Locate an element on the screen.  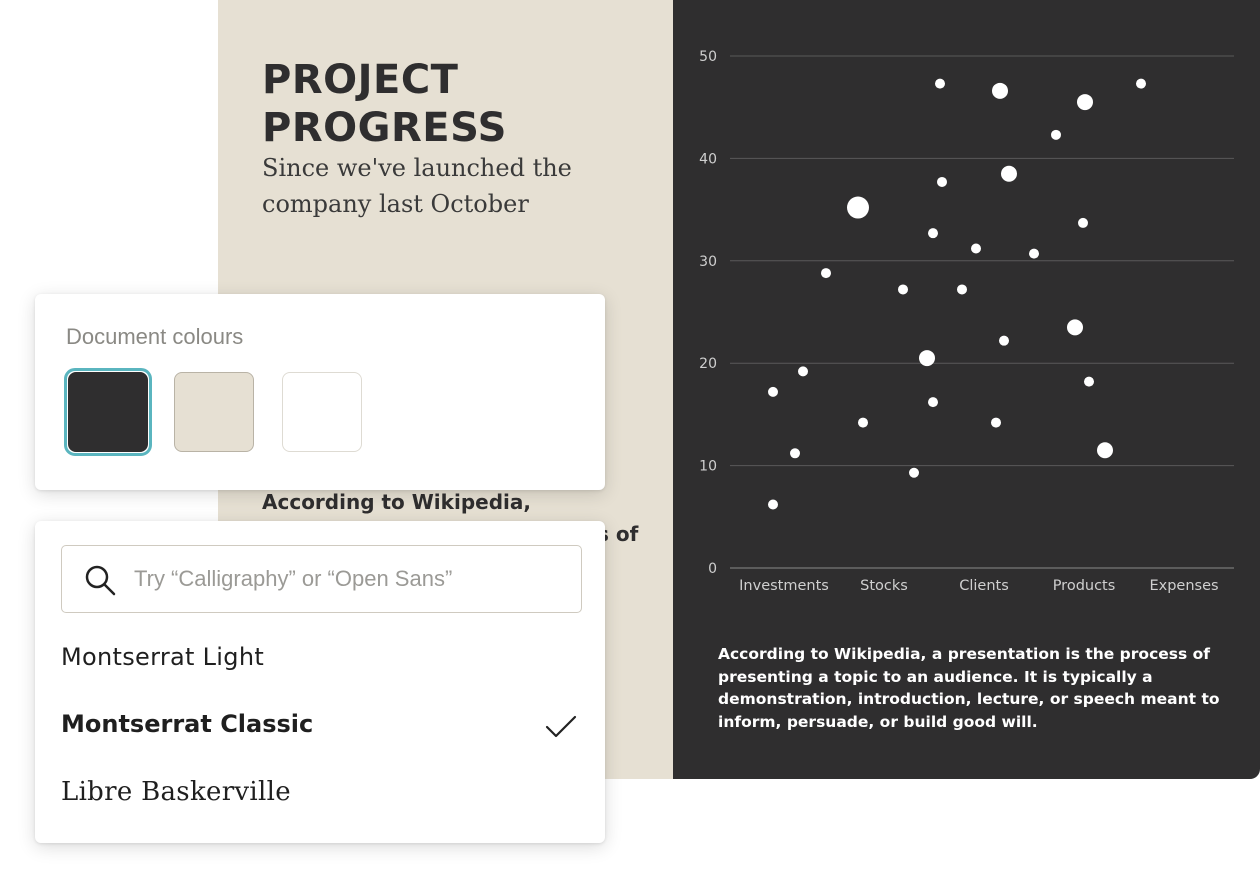
font-option-label: Libre Baskerville is located at coordinates (176, 792).